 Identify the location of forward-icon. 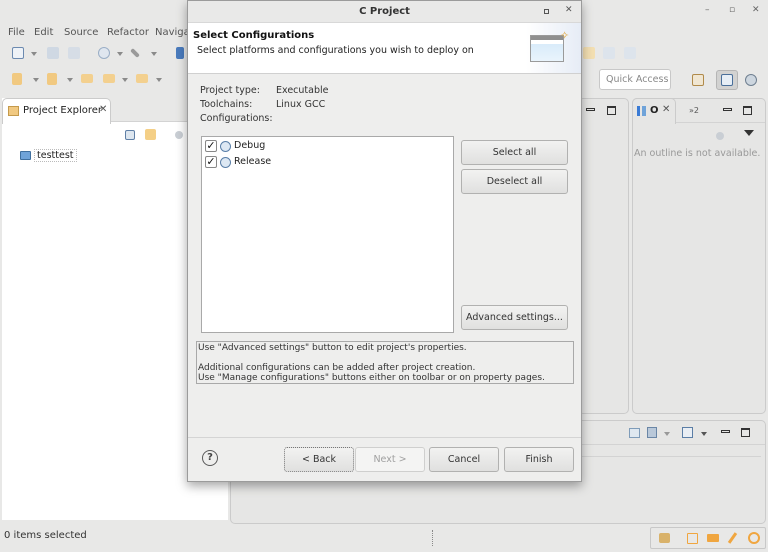
(142, 78).